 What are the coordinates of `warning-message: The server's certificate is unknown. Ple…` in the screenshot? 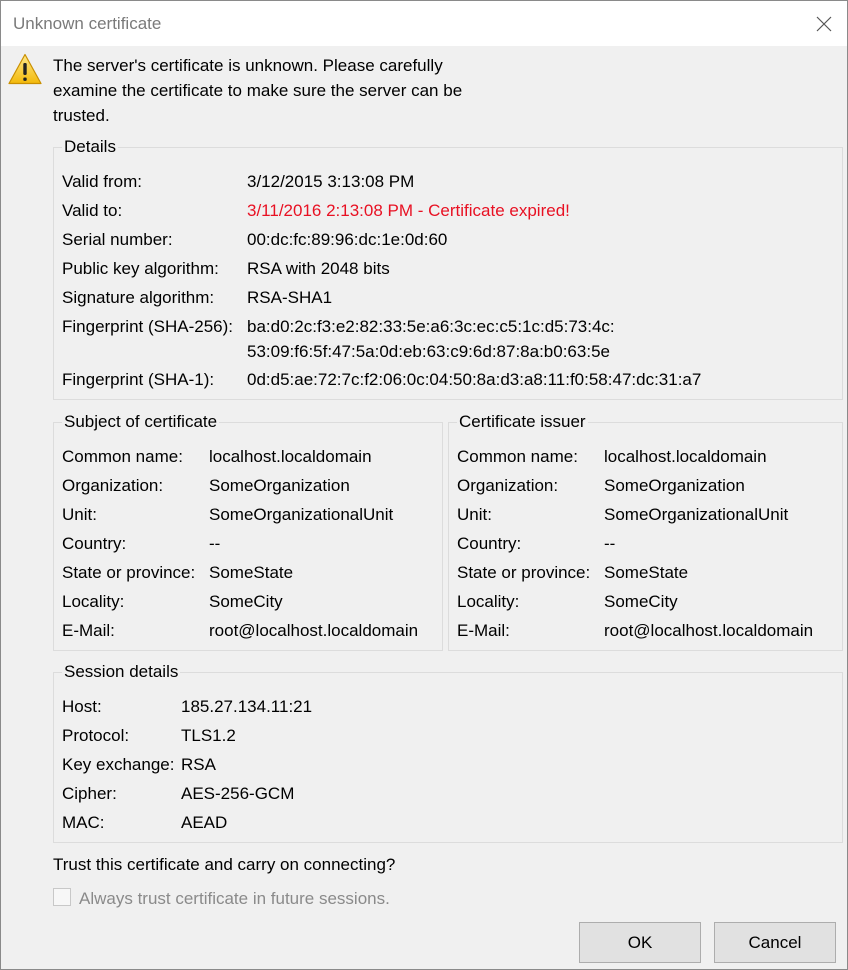 It's located at (258, 90).